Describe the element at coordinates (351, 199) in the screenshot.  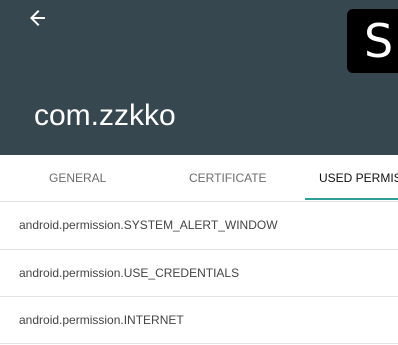
I see `active-tab-indicator` at that location.